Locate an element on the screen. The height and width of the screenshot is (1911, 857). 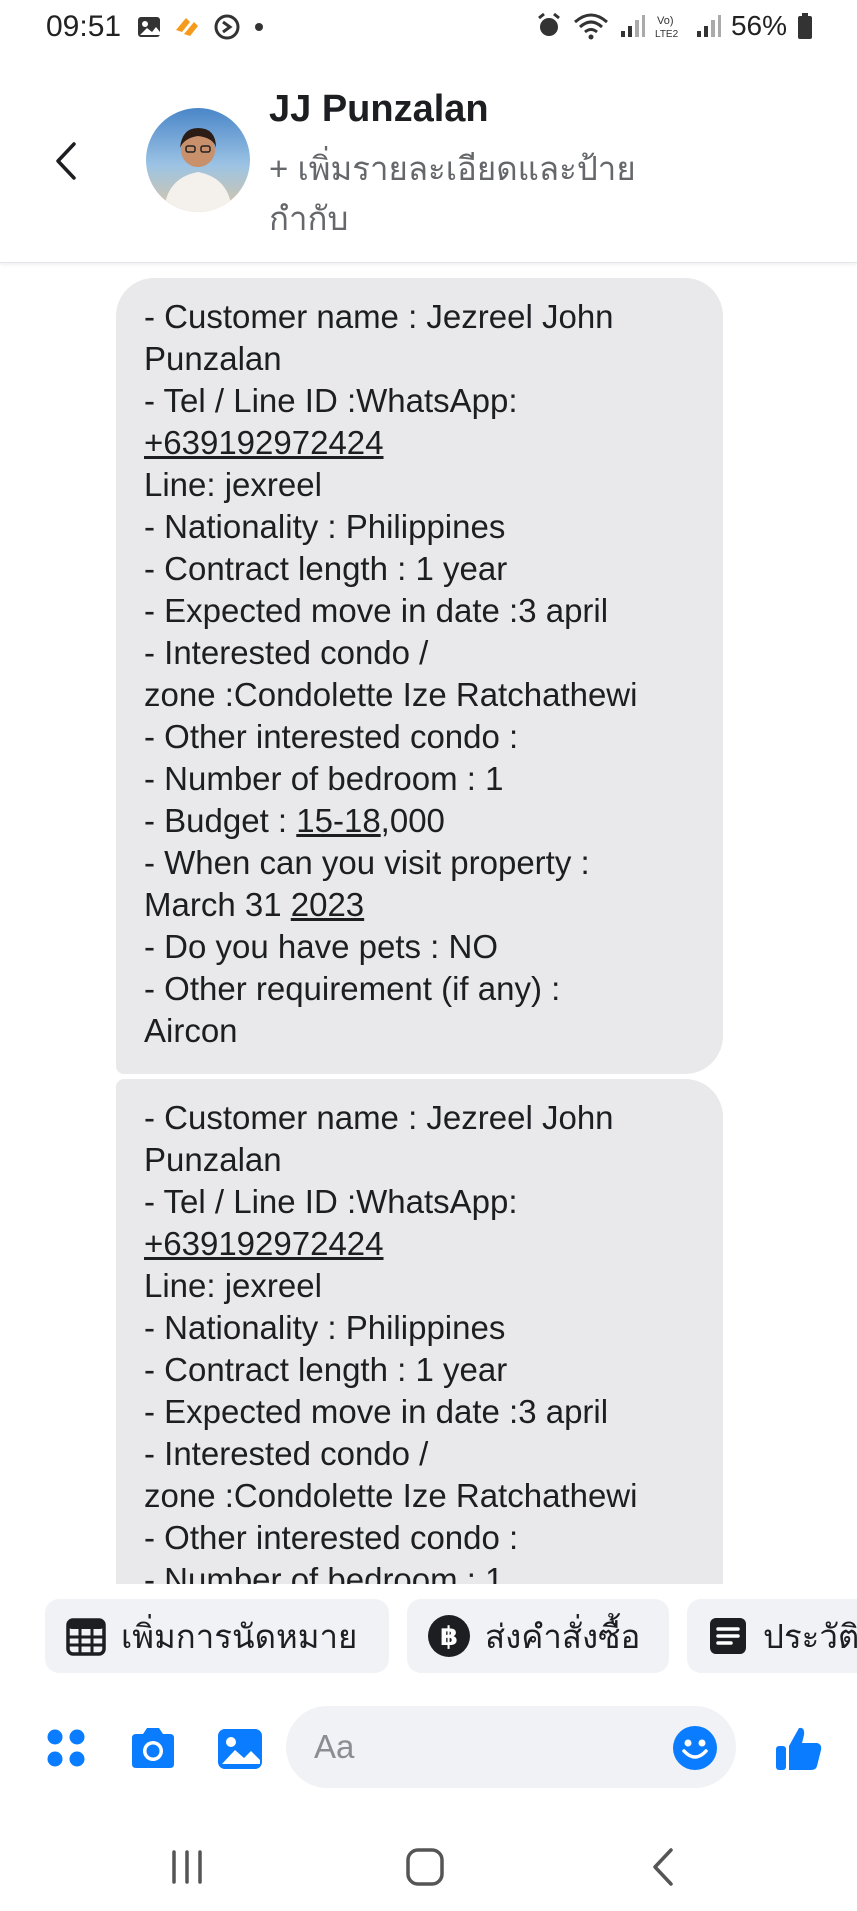
budget-line: - Budget : 15-18,000 is located at coordinates (420, 821).